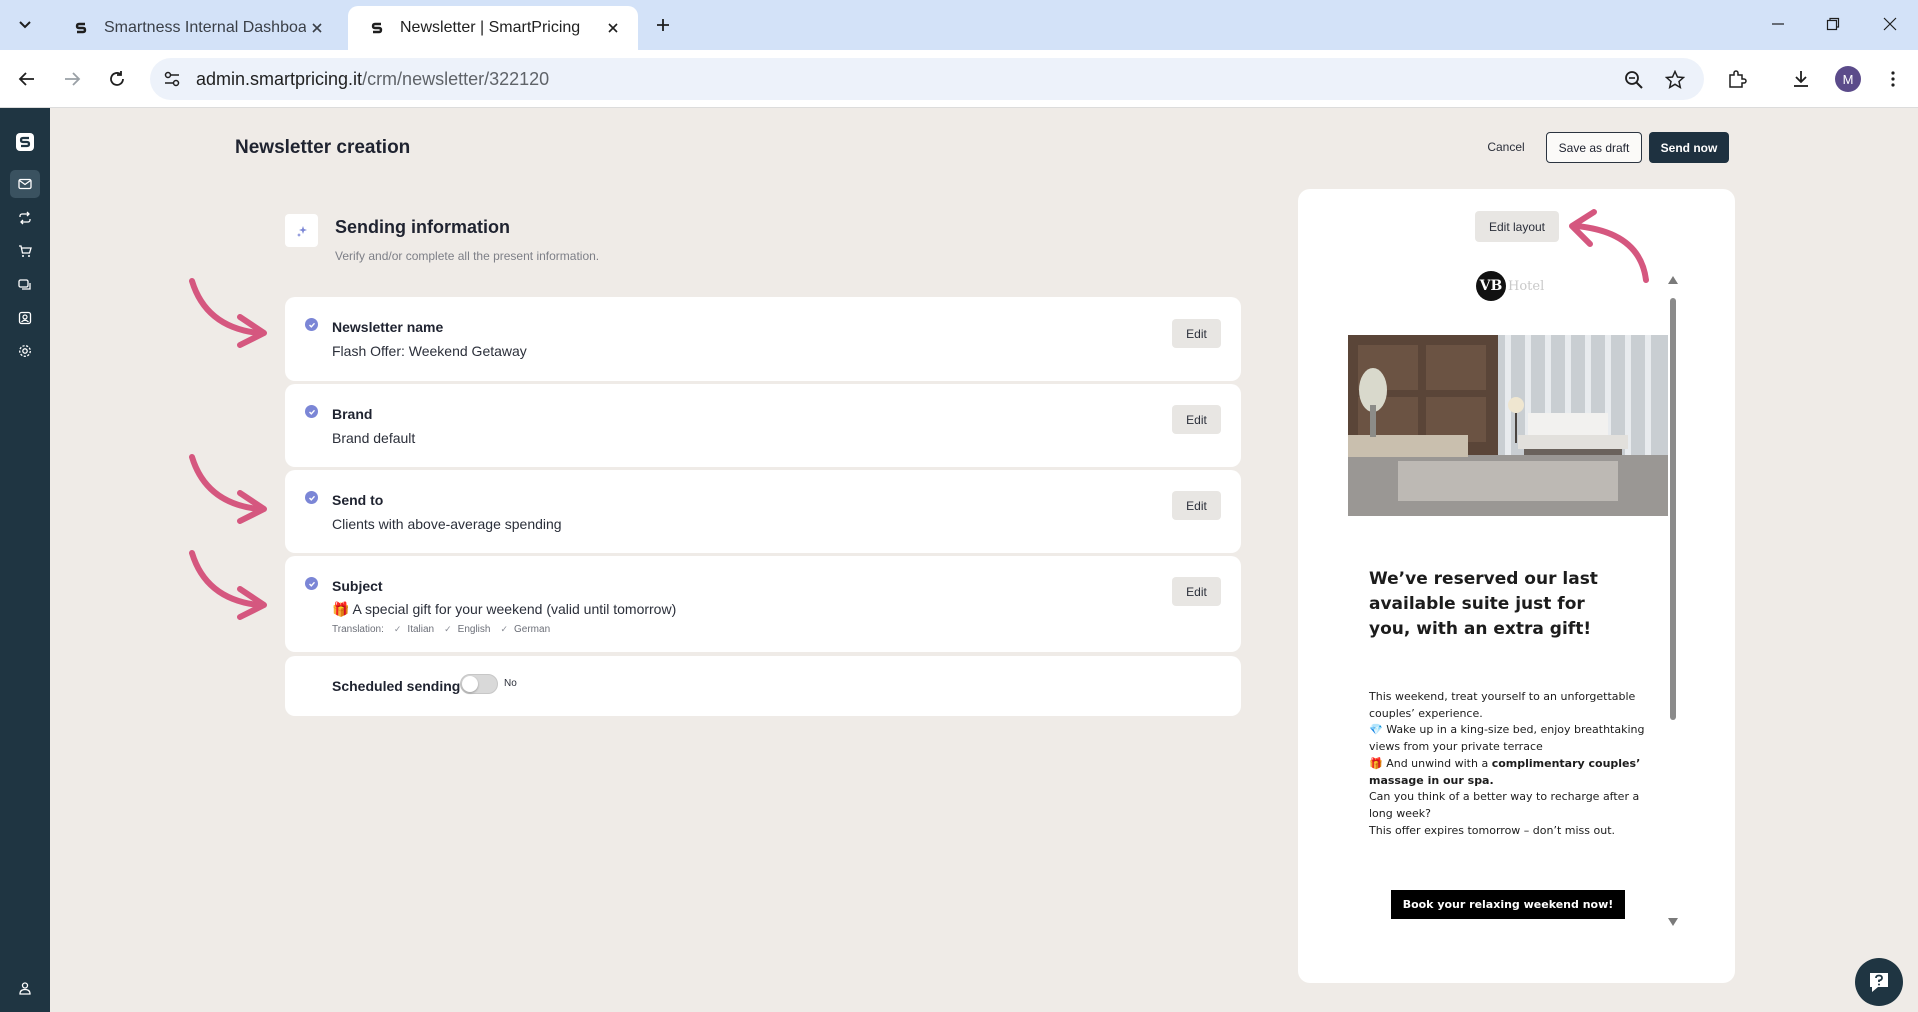 This screenshot has width=1918, height=1012. I want to click on reload-icon, so click(117, 78).